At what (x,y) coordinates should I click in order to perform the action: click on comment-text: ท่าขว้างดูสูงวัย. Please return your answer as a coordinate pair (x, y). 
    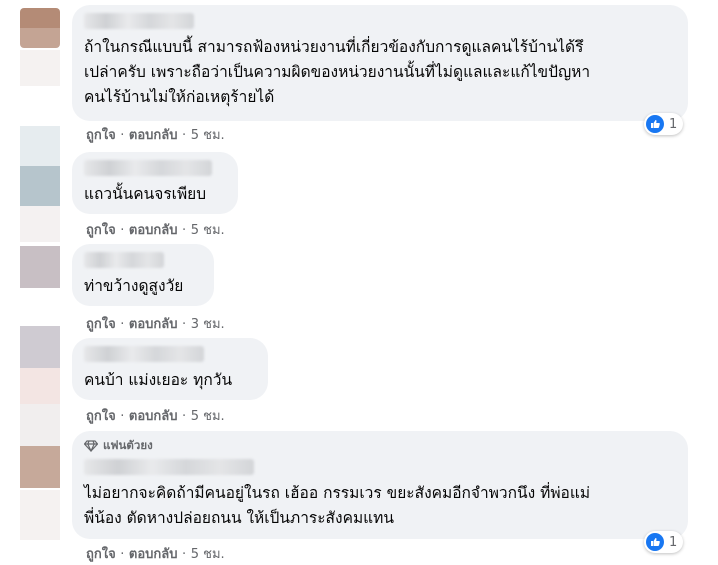
    Looking at the image, I should click on (134, 286).